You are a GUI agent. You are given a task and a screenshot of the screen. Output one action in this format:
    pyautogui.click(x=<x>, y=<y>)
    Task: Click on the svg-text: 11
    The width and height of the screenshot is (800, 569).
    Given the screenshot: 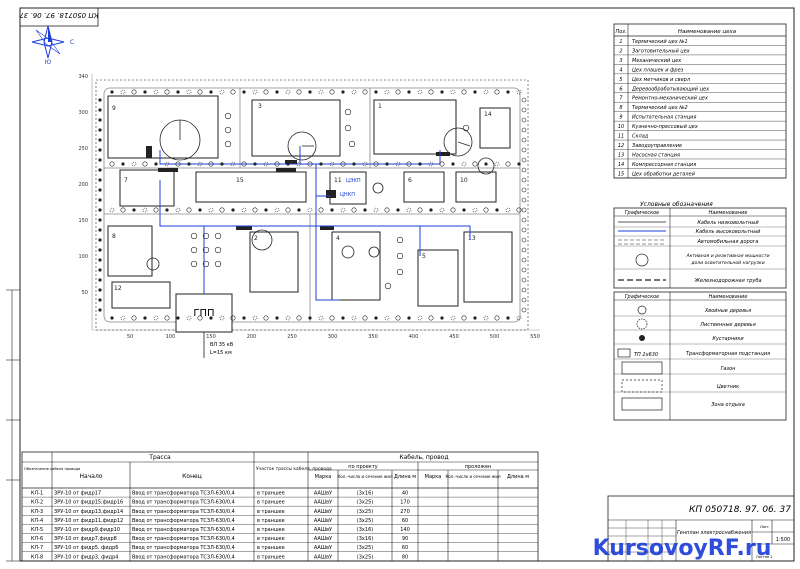 What is the action you would take?
    pyautogui.click(x=338, y=180)
    